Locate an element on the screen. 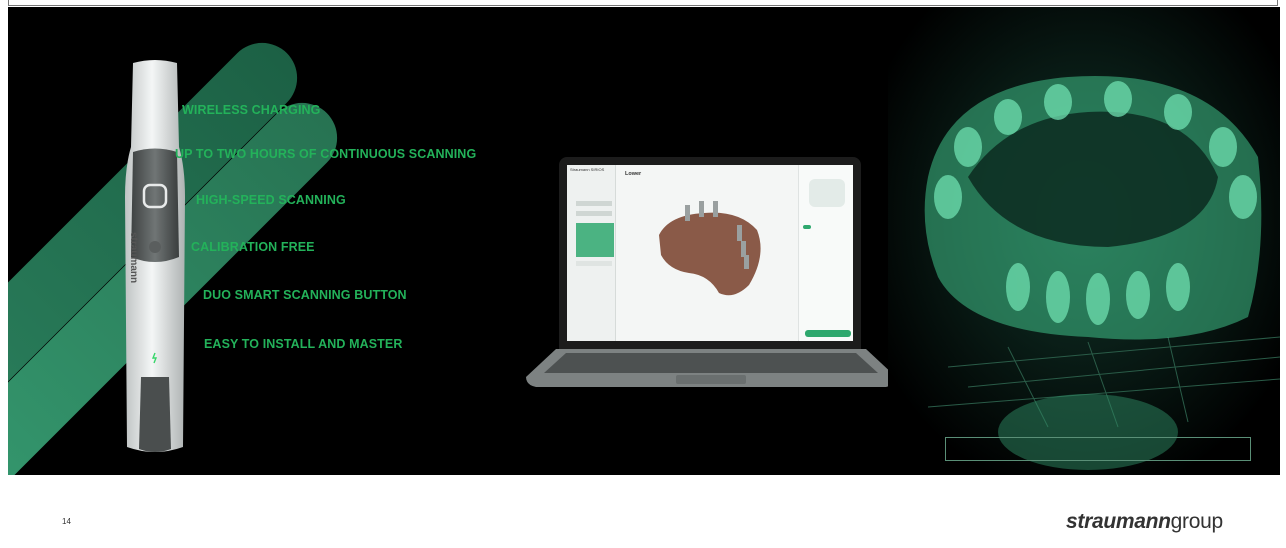 This screenshot has width=1286, height=548. app-sidebar: Straumann SIRIOS is located at coordinates (591, 253).